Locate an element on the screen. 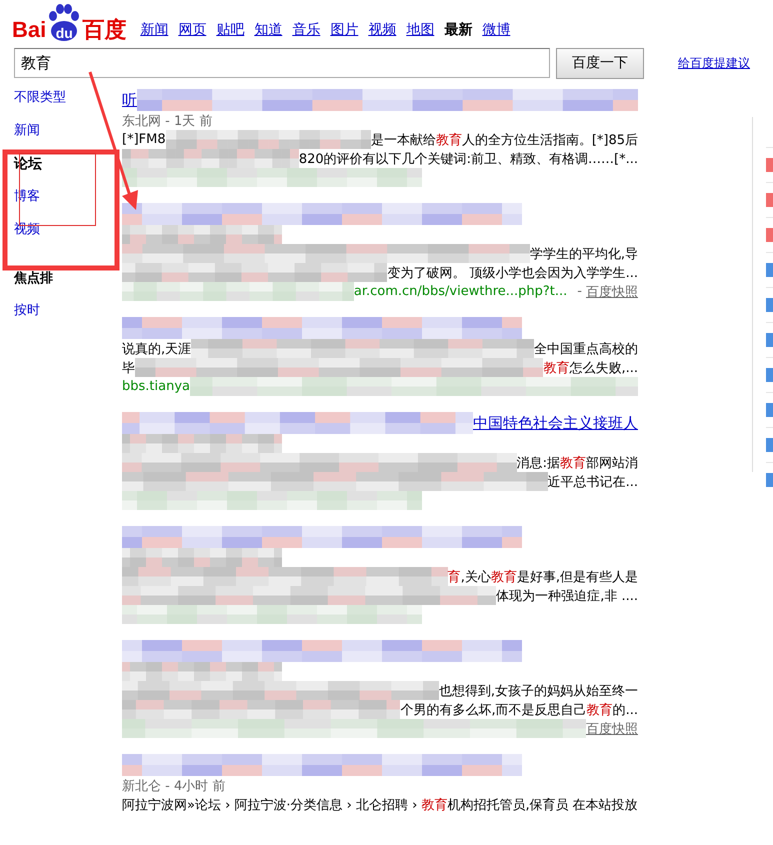  logo-text: 百度 is located at coordinates (104, 30).